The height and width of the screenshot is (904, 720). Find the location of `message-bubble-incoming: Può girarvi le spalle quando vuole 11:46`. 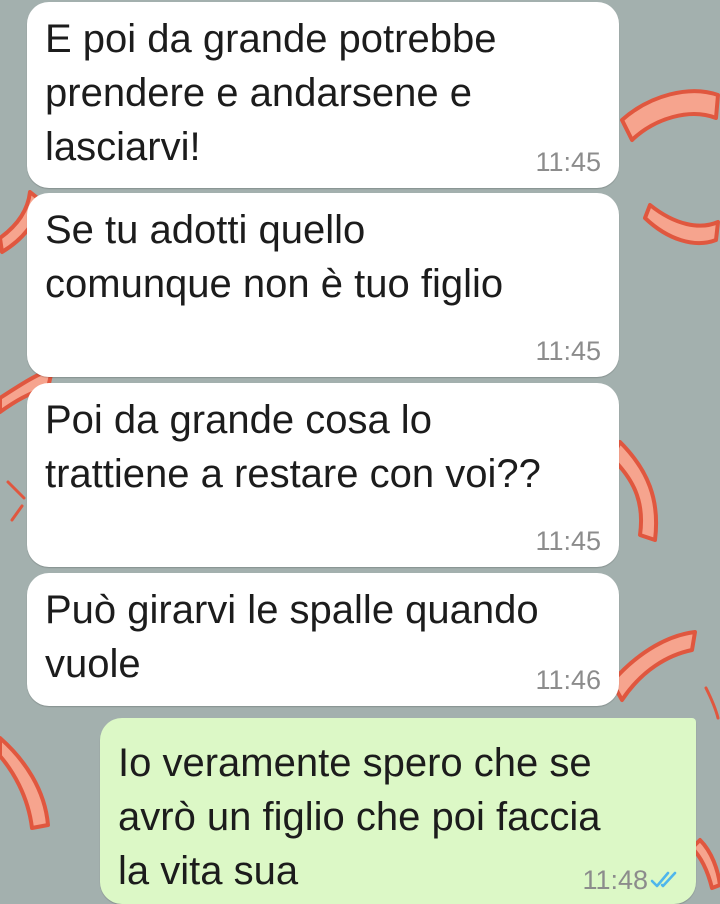

message-bubble-incoming: Può girarvi le spalle quando vuole 11:46 is located at coordinates (323, 639).